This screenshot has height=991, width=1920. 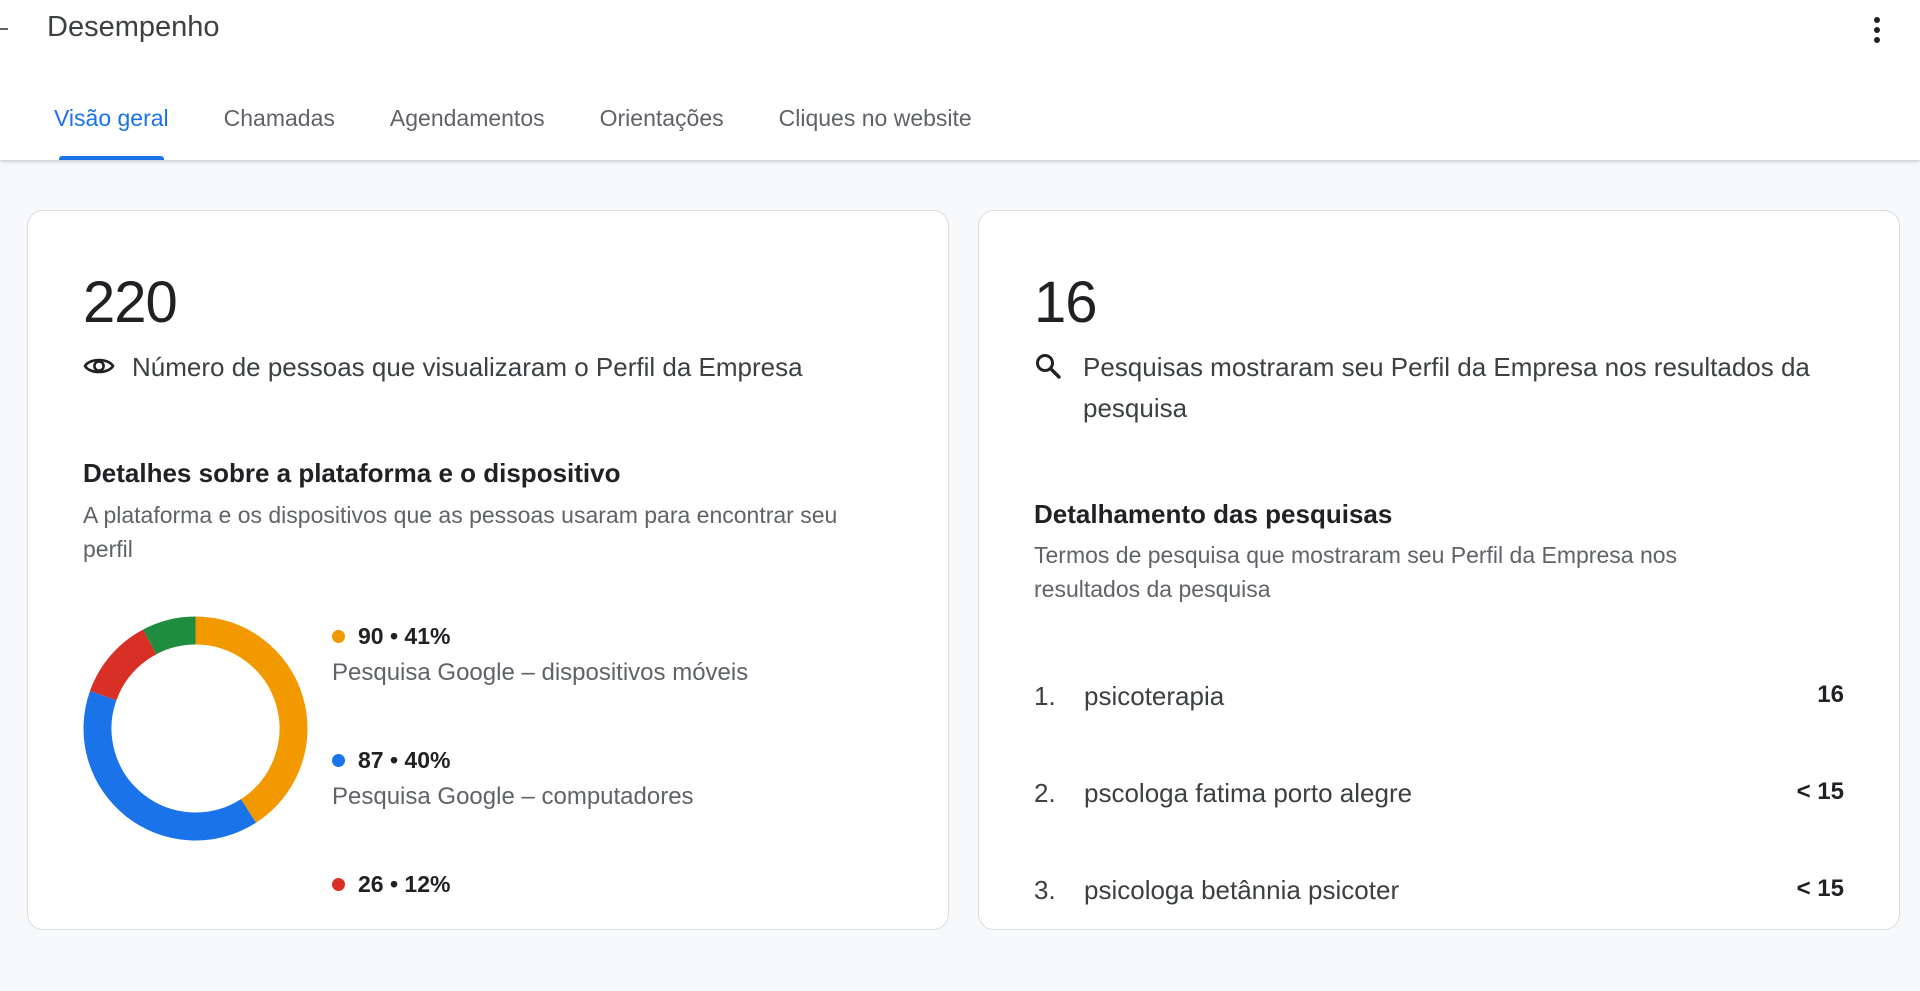 I want to click on legend-dot-desktop, so click(x=338, y=760).